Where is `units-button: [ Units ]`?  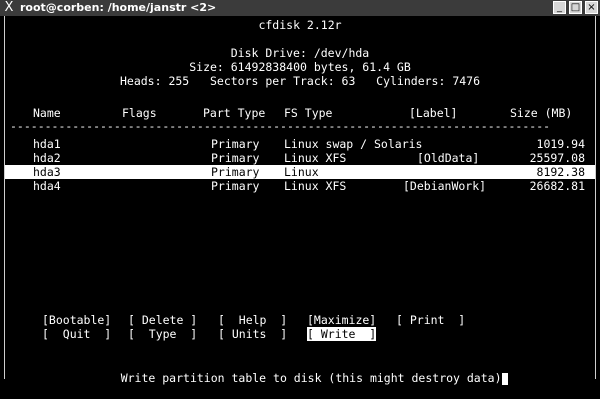 units-button: [ Units ] is located at coordinates (252, 334).